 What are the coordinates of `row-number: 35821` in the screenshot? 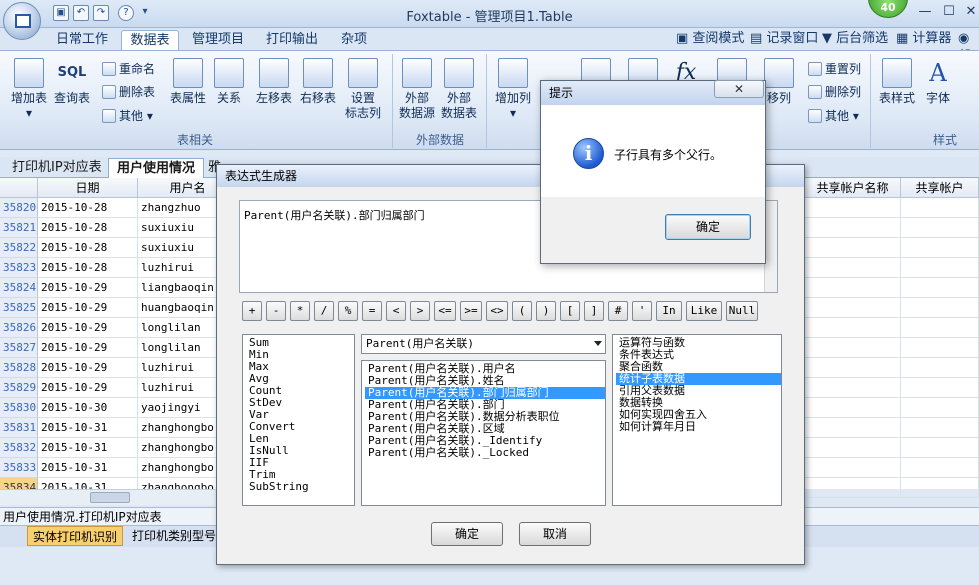 It's located at (19, 228).